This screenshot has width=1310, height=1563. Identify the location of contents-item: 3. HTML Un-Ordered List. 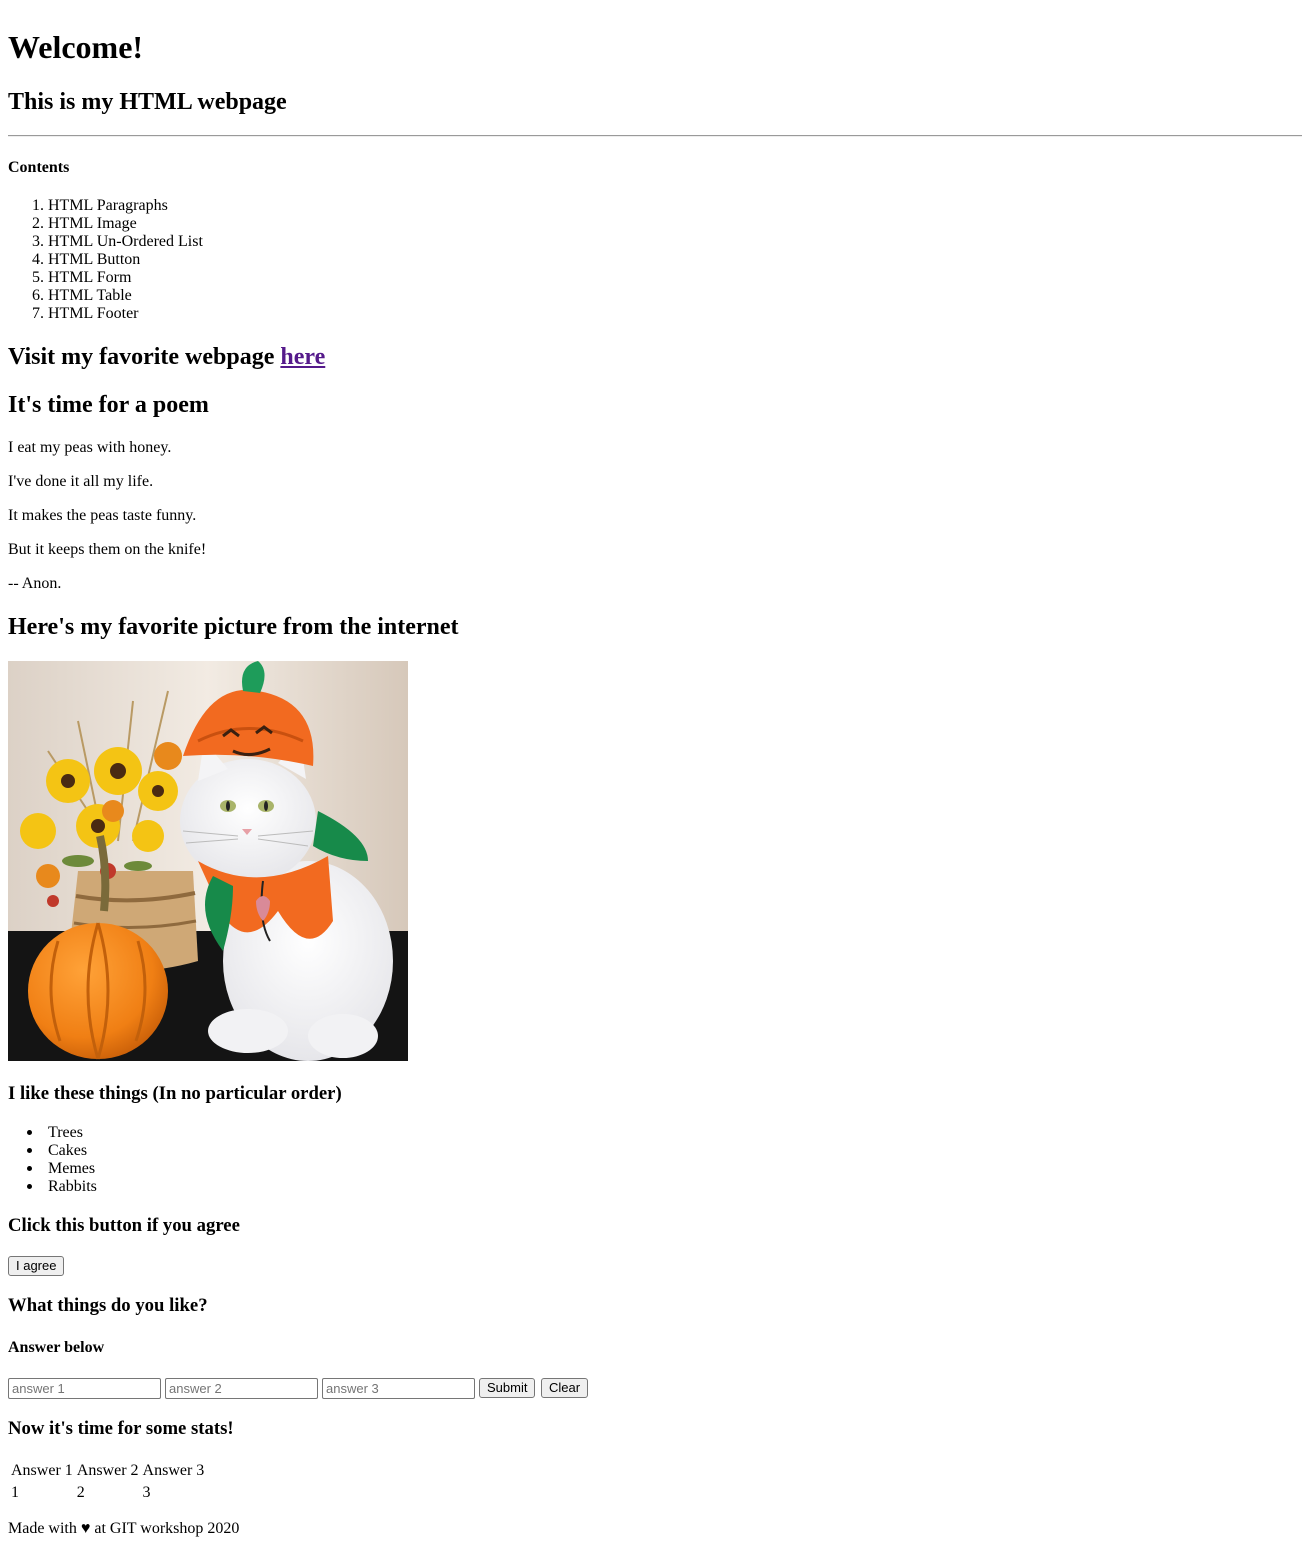
(117, 241).